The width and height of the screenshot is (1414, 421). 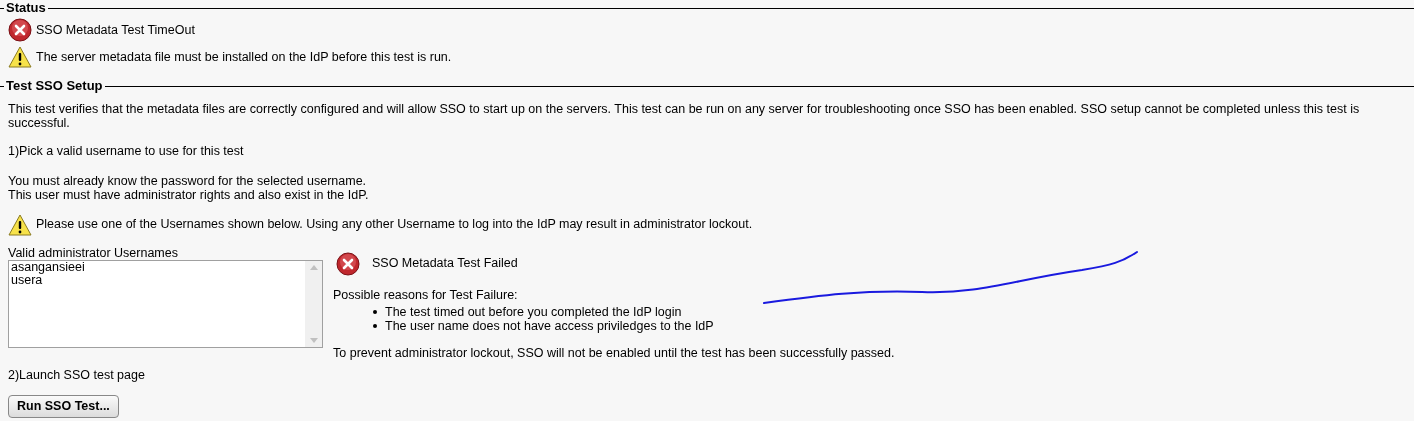 I want to click on step-label: 1)Pick a valid username to use for this test, so click(x=126, y=151).